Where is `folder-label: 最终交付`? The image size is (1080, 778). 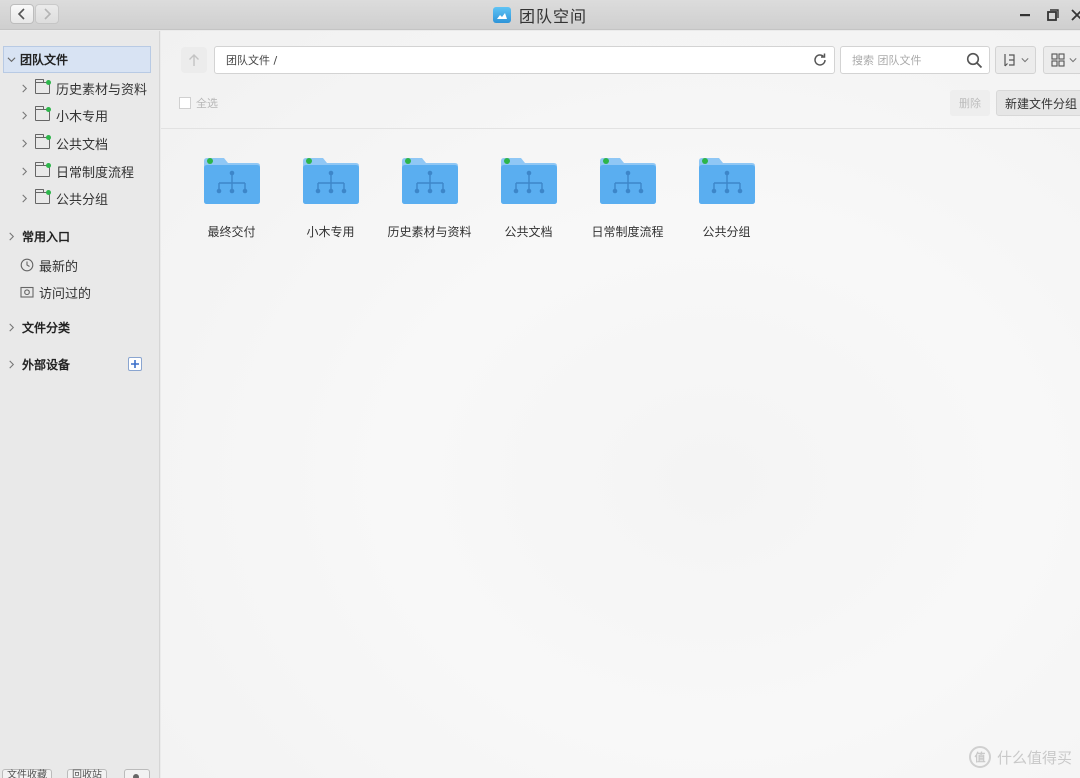
folder-label: 最终交付 is located at coordinates (231, 232).